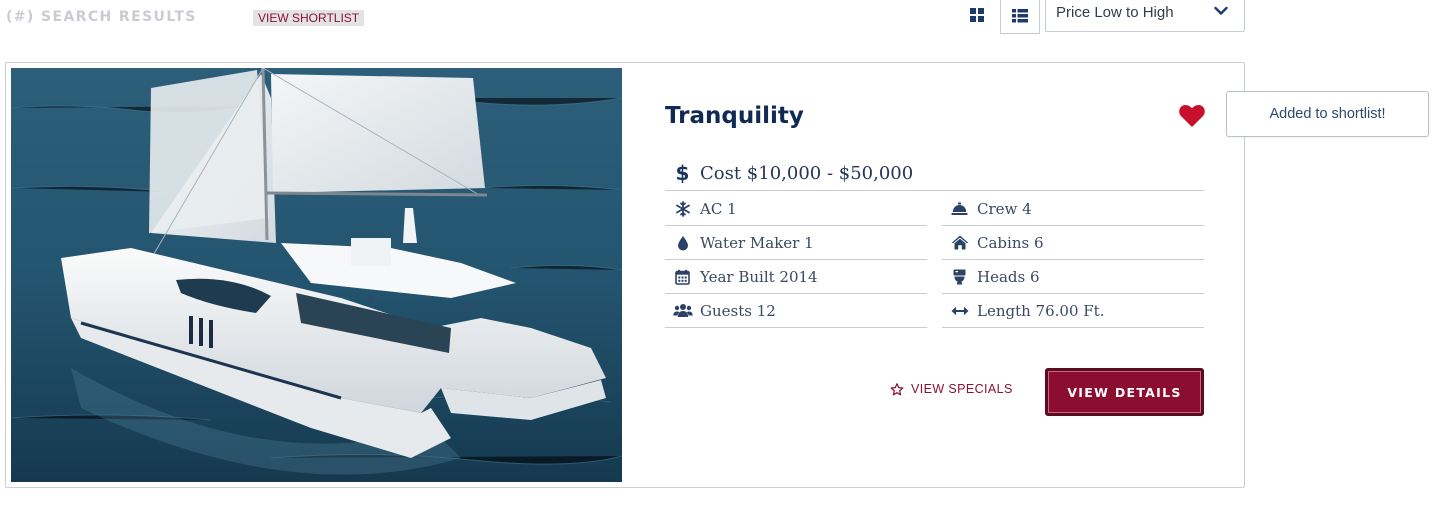 The width and height of the screenshot is (1435, 510). What do you see at coordinates (1073, 243) in the screenshot?
I see `spec-cabins: Cabins 6` at bounding box center [1073, 243].